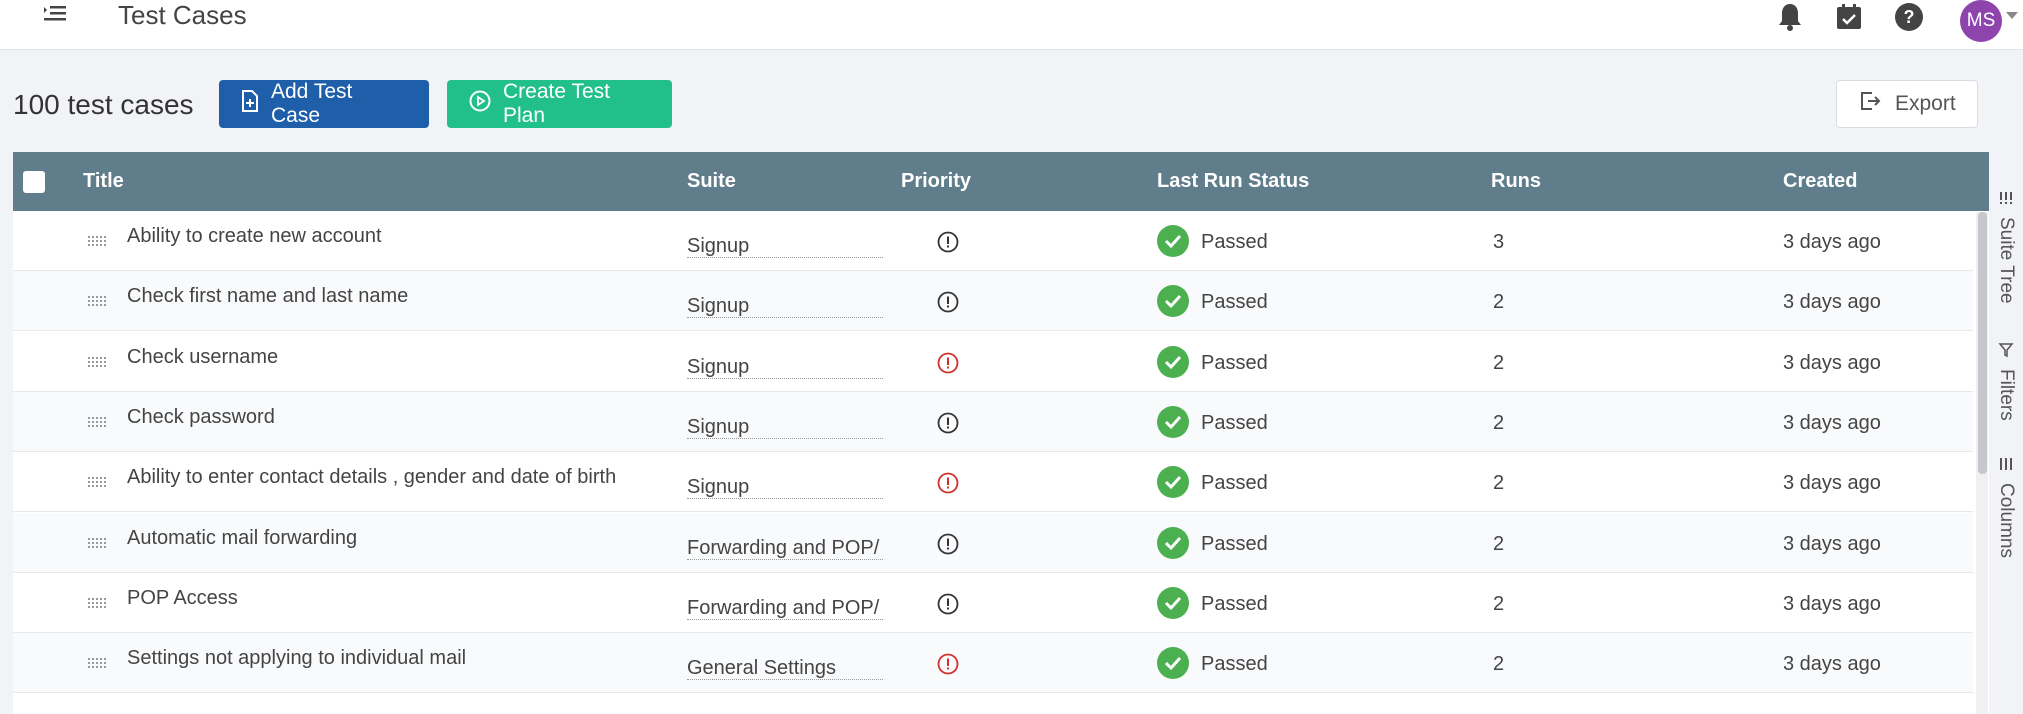  I want to click on side-panel: Suite Tree Filters Columns, so click(2006, 433).